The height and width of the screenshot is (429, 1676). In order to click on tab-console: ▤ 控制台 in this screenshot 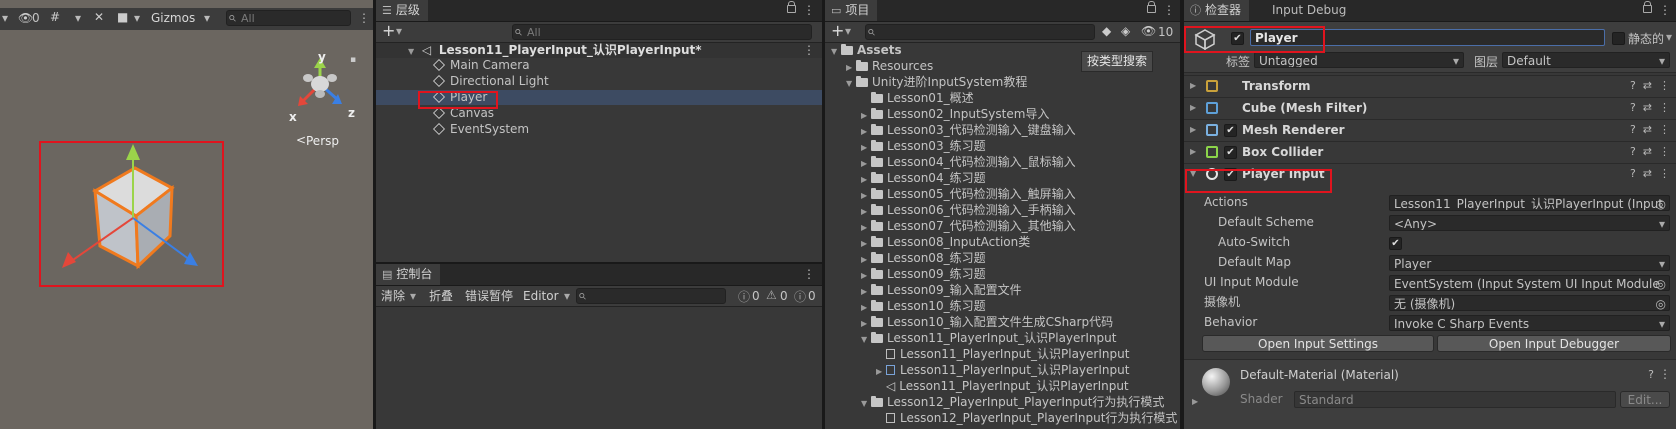, I will do `click(408, 274)`.